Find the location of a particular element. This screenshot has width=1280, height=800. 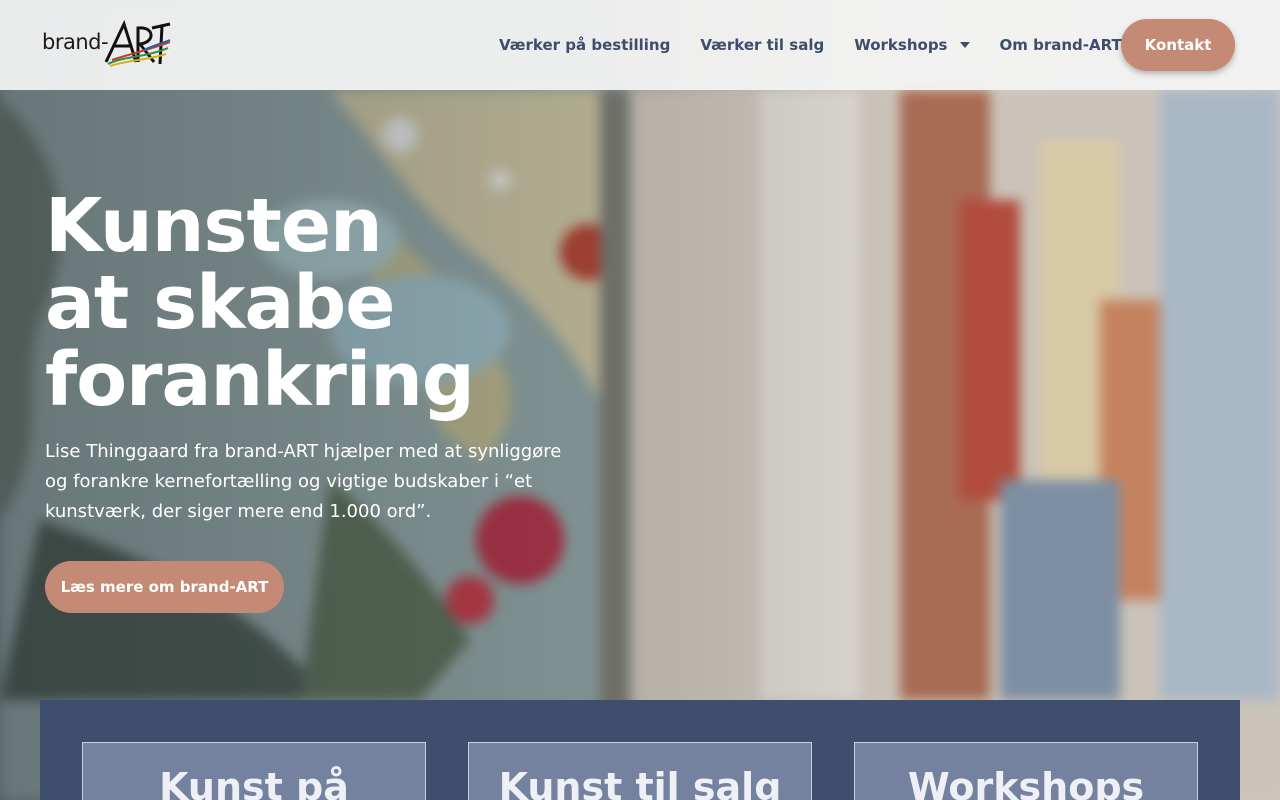

services-panel: Kunst på Kunst til salg Workshops is located at coordinates (640, 750).